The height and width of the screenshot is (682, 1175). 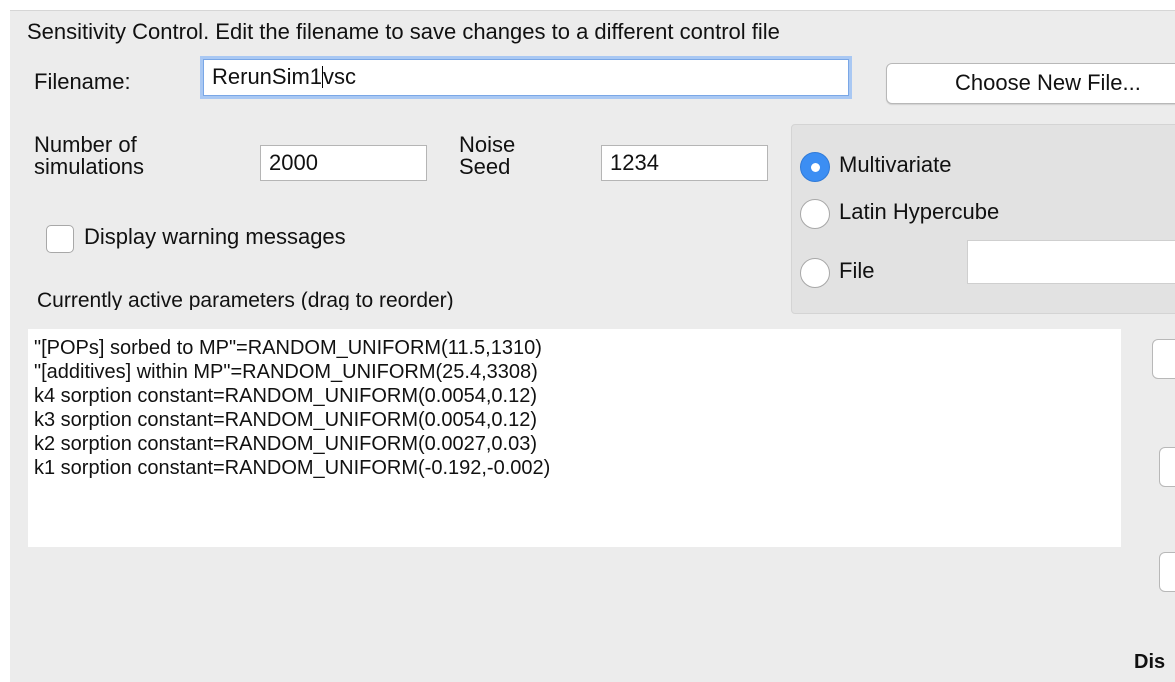 What do you see at coordinates (895, 165) in the screenshot?
I see `radio-multivariate-label: Multivariate` at bounding box center [895, 165].